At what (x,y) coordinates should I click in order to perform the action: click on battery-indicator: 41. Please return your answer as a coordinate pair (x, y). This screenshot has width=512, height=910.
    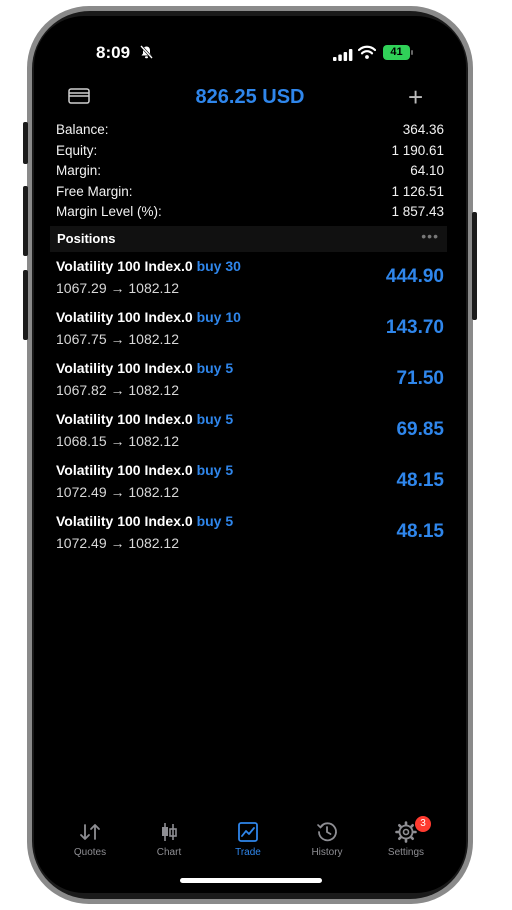
    Looking at the image, I should click on (396, 52).